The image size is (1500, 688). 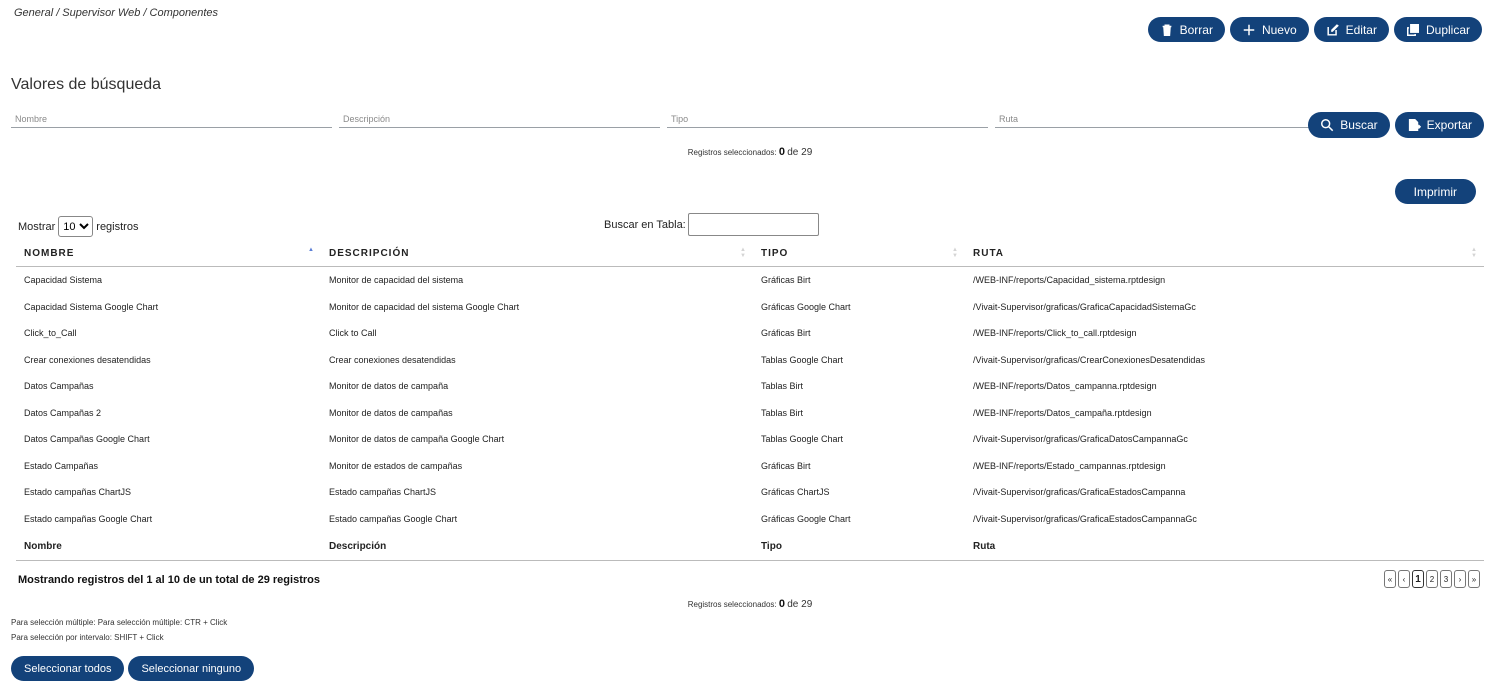 What do you see at coordinates (1055, 333) in the screenshot?
I see `cell-ruta: /WEB-INF/reports/Click_to_call.rptdesign` at bounding box center [1055, 333].